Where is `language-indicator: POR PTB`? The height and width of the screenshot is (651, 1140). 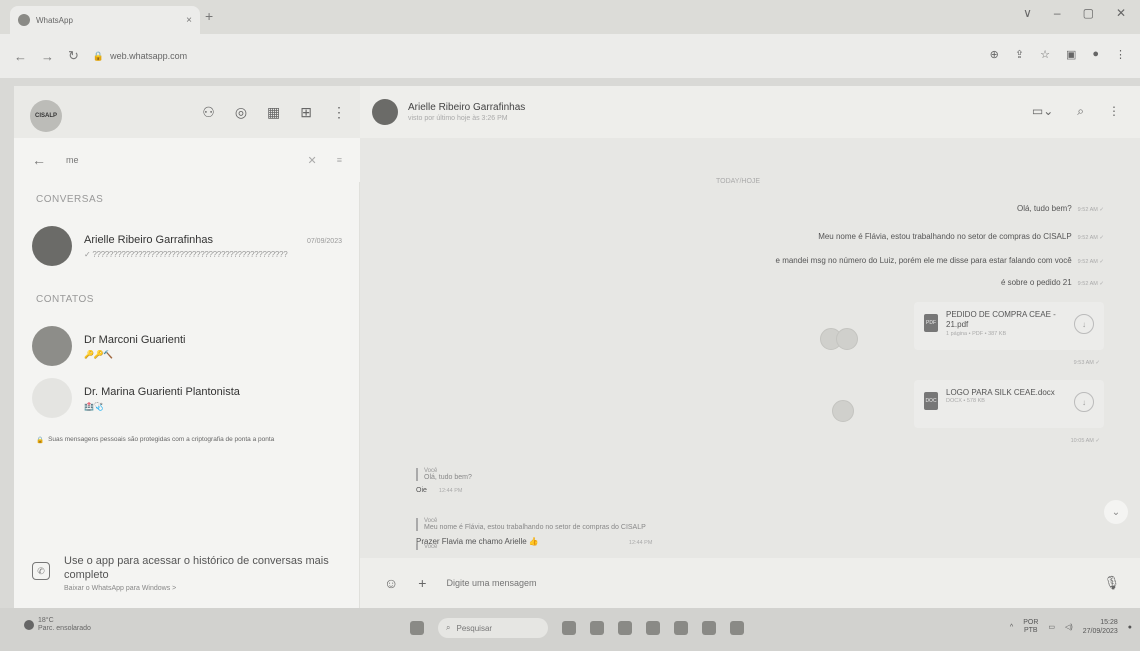
language-indicator: POR PTB is located at coordinates (1030, 627).